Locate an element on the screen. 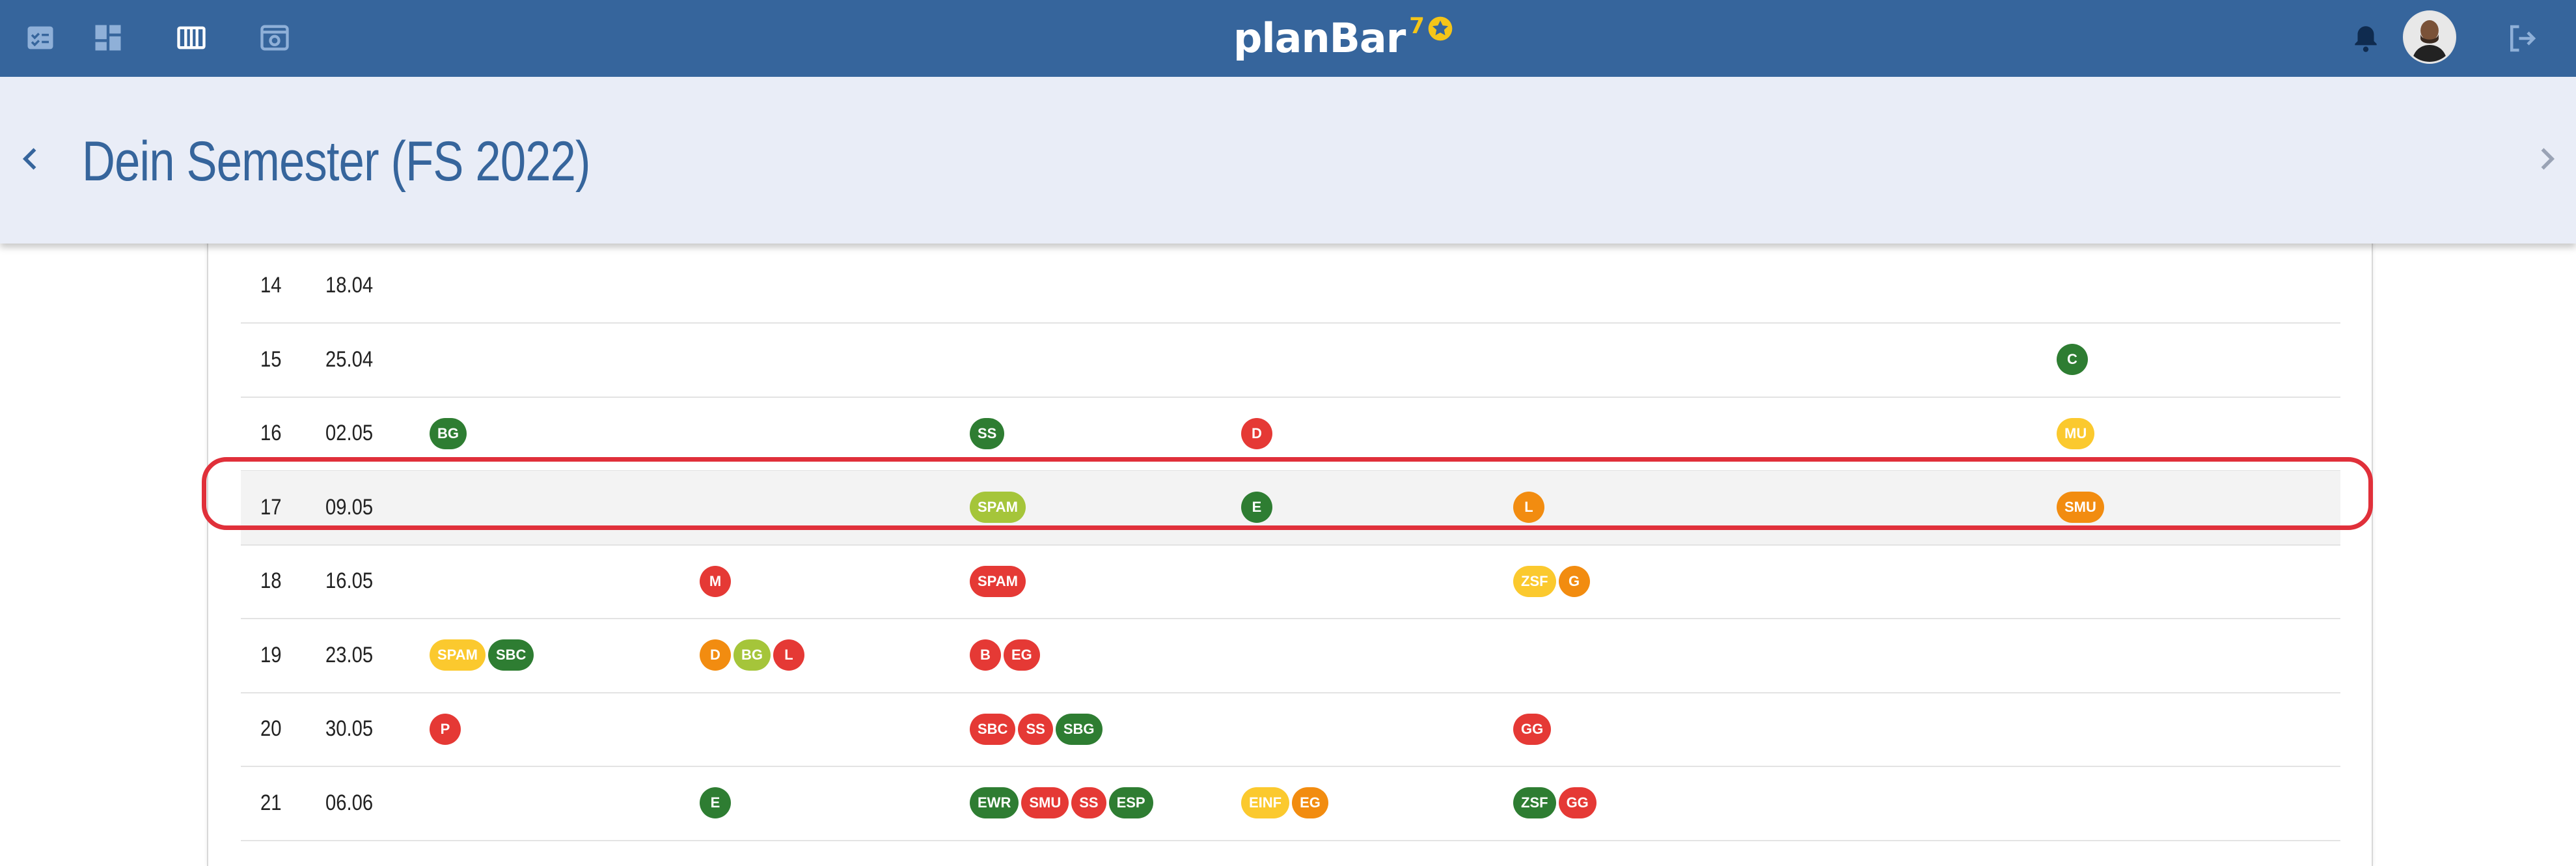 Image resolution: width=2576 pixels, height=866 pixels. day-slot: M is located at coordinates (715, 581).